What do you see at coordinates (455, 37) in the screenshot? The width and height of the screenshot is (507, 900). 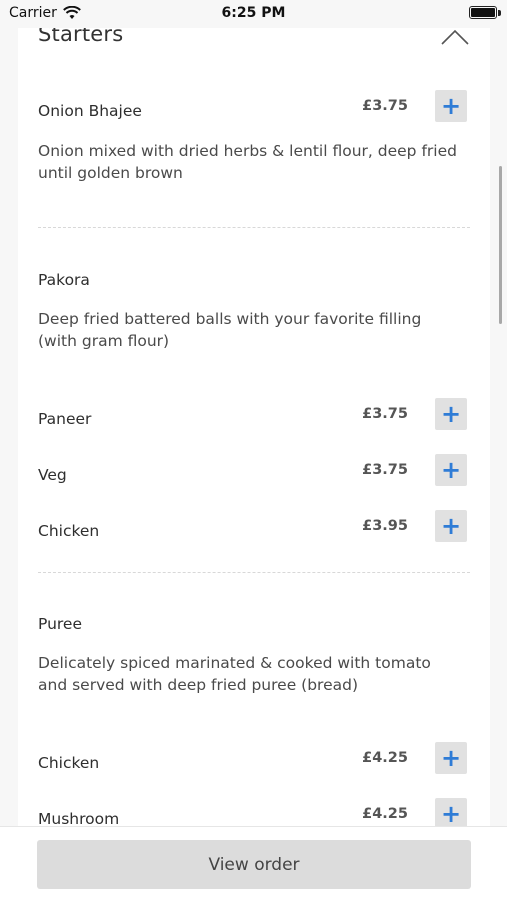 I see `chevron-up-icon` at bounding box center [455, 37].